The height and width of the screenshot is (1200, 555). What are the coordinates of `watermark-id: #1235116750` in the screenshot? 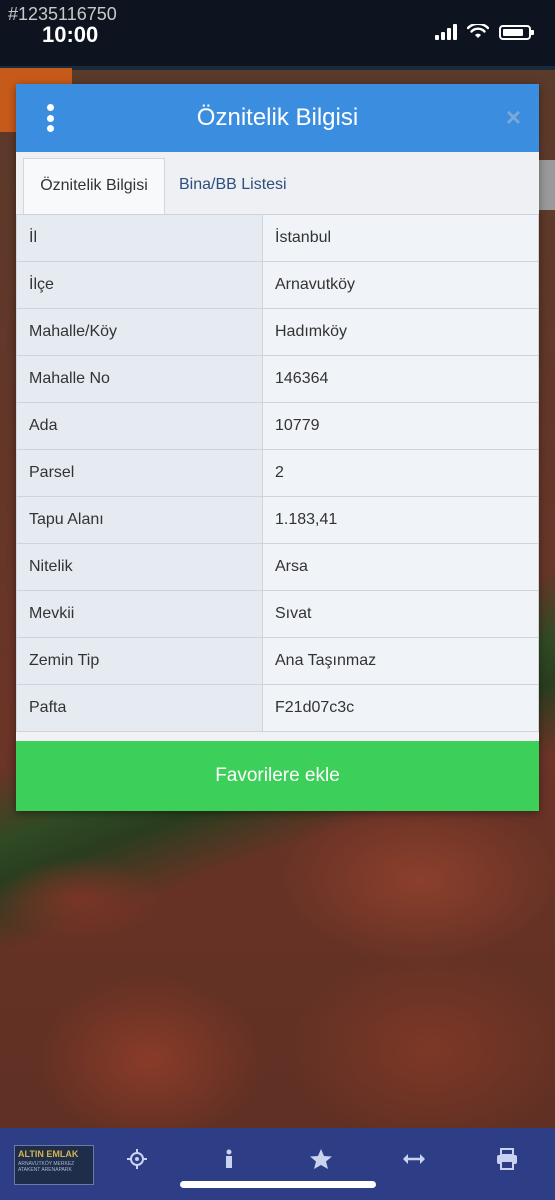 It's located at (62, 14).